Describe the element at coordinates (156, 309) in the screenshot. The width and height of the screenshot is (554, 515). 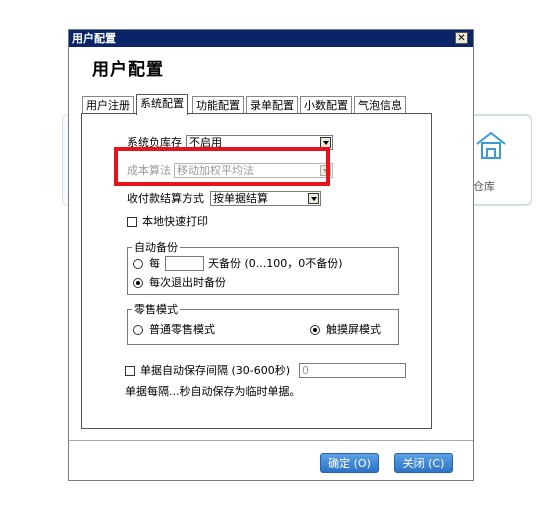
I see `retail-mode-title: 零售模式` at that location.